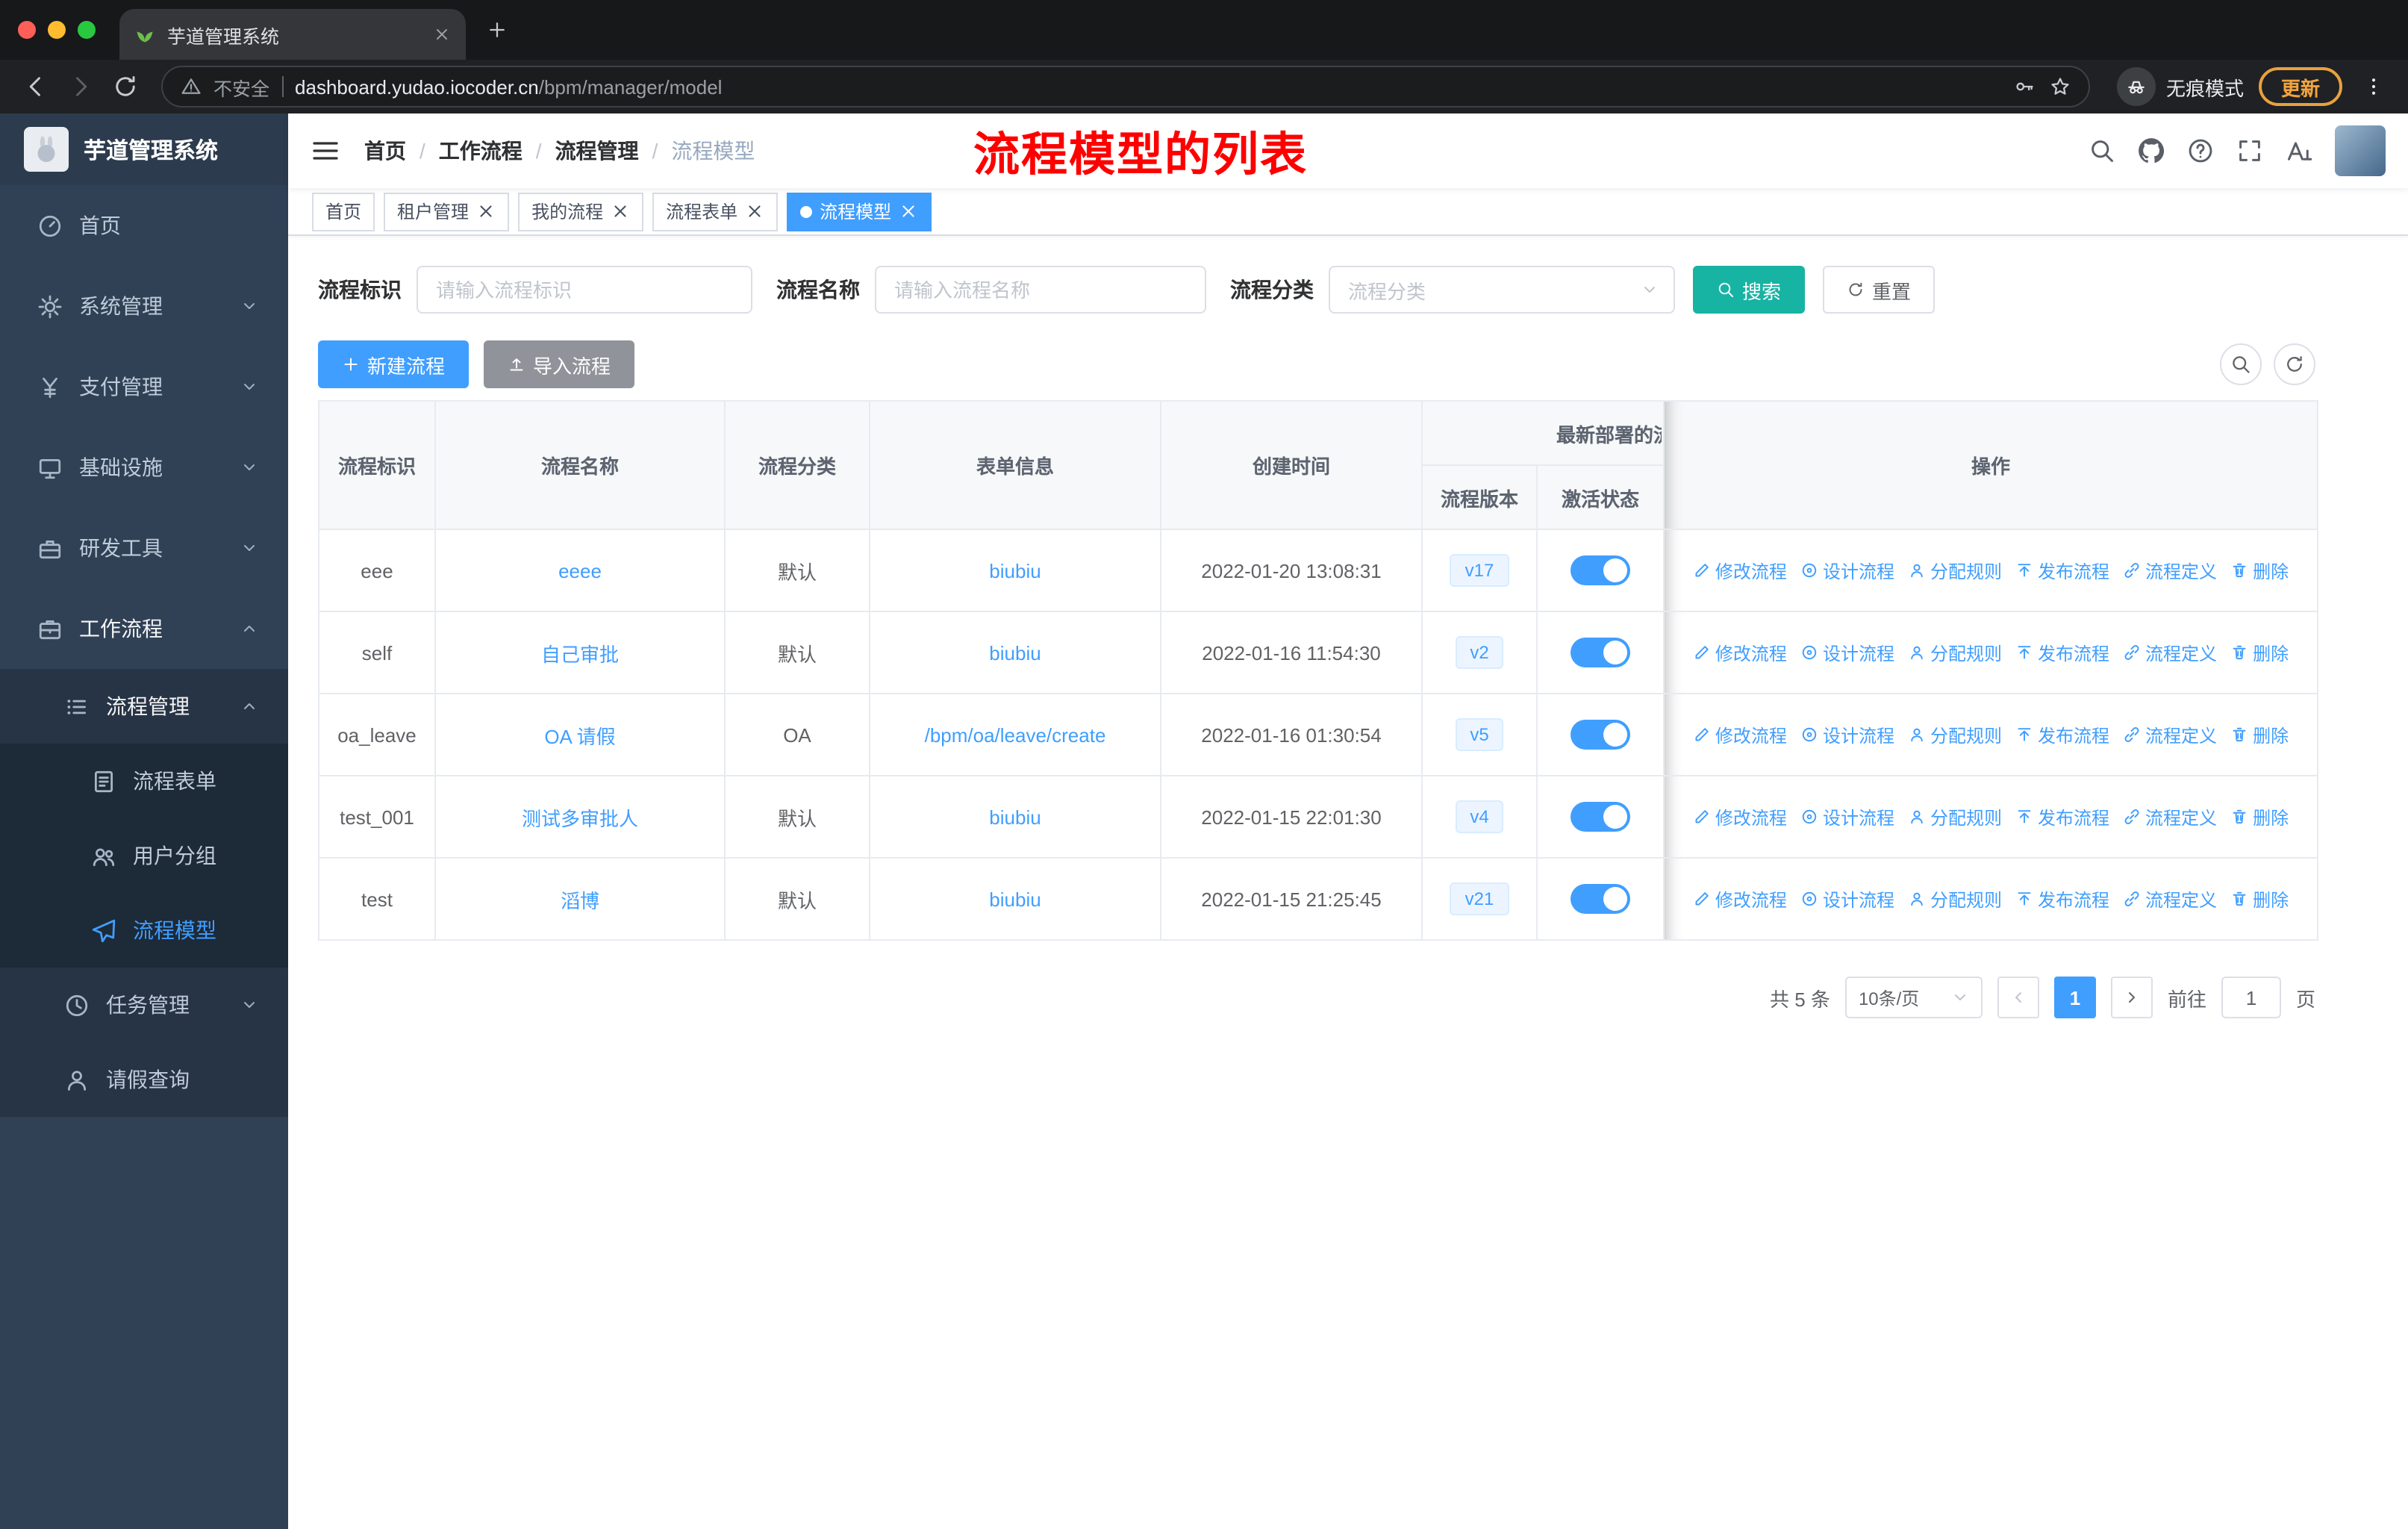 The height and width of the screenshot is (1529, 2408). What do you see at coordinates (2024, 86) in the screenshot?
I see `key-icon` at bounding box center [2024, 86].